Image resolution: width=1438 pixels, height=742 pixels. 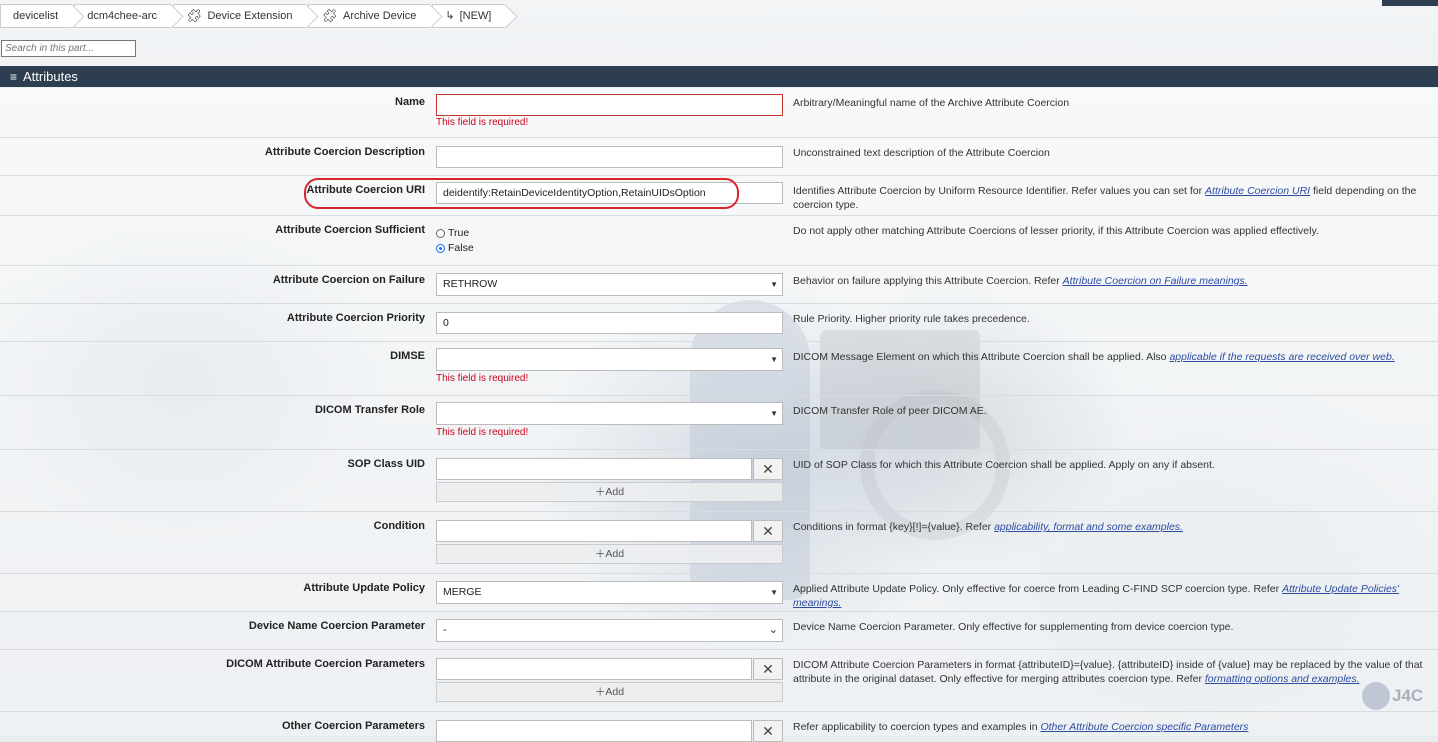 I want to click on field-label: Attribute Update Policy, so click(x=364, y=588).